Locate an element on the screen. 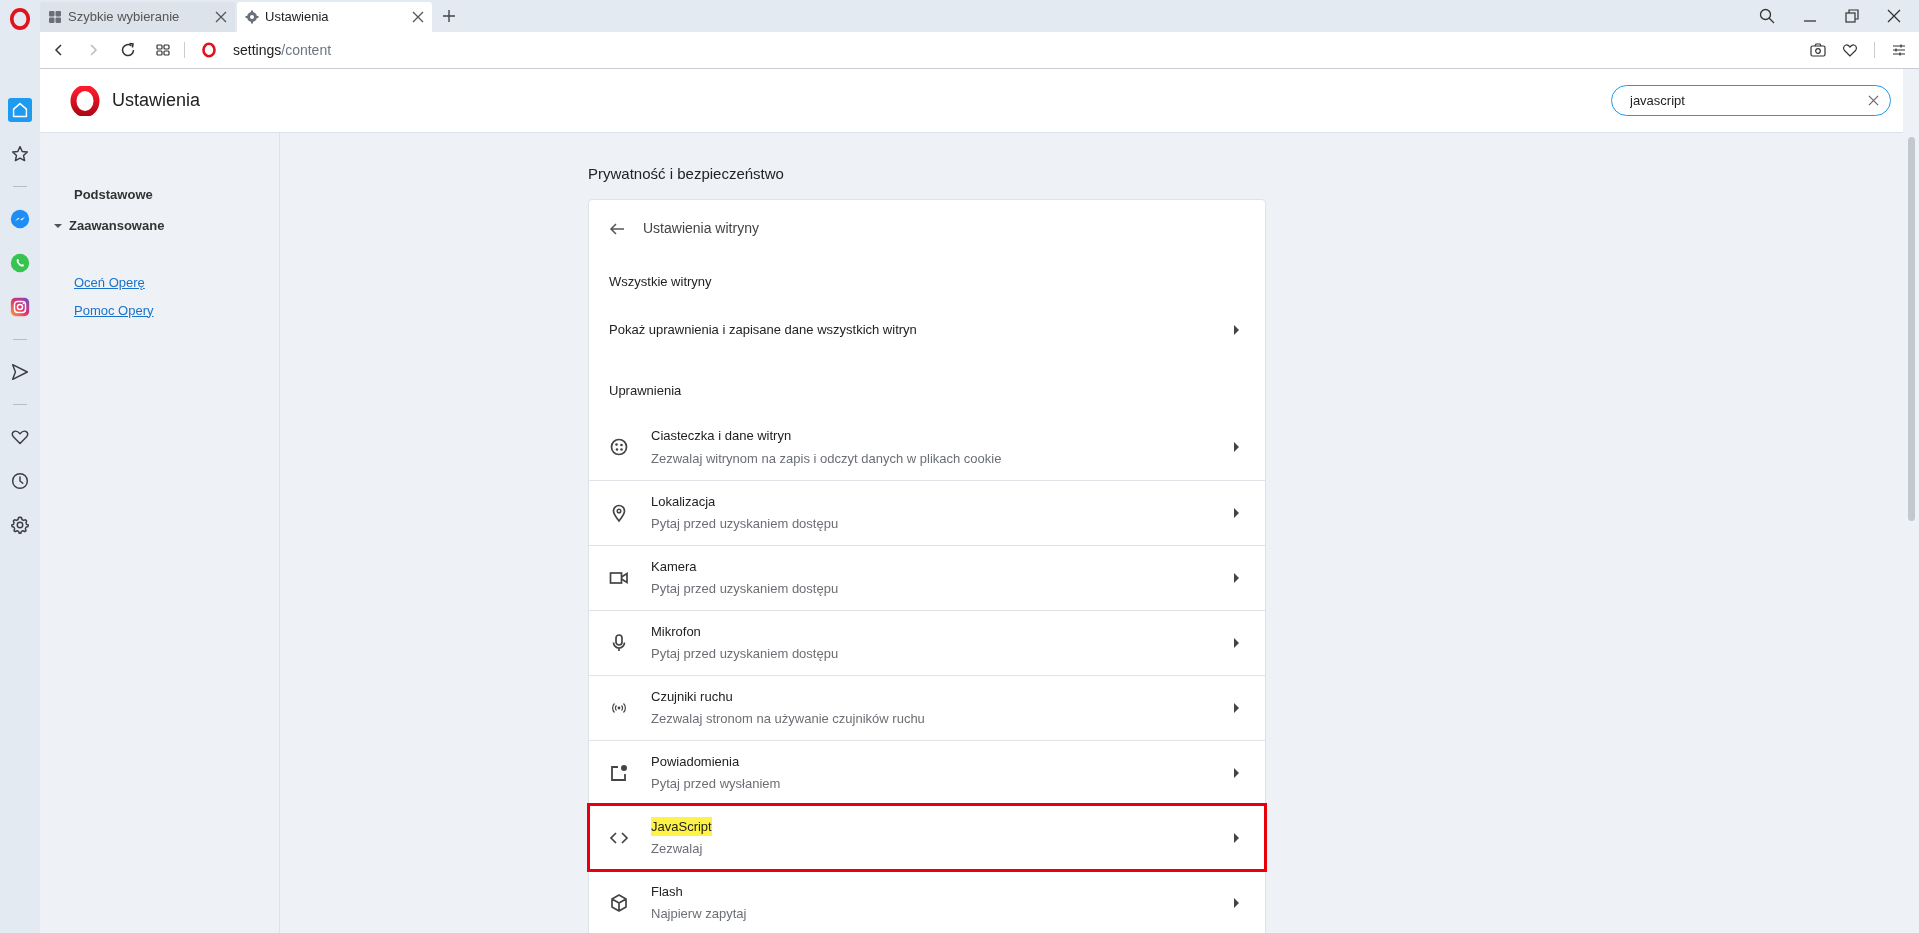 The height and width of the screenshot is (933, 1919). permission-status: Najpierw zapytaj is located at coordinates (699, 914).